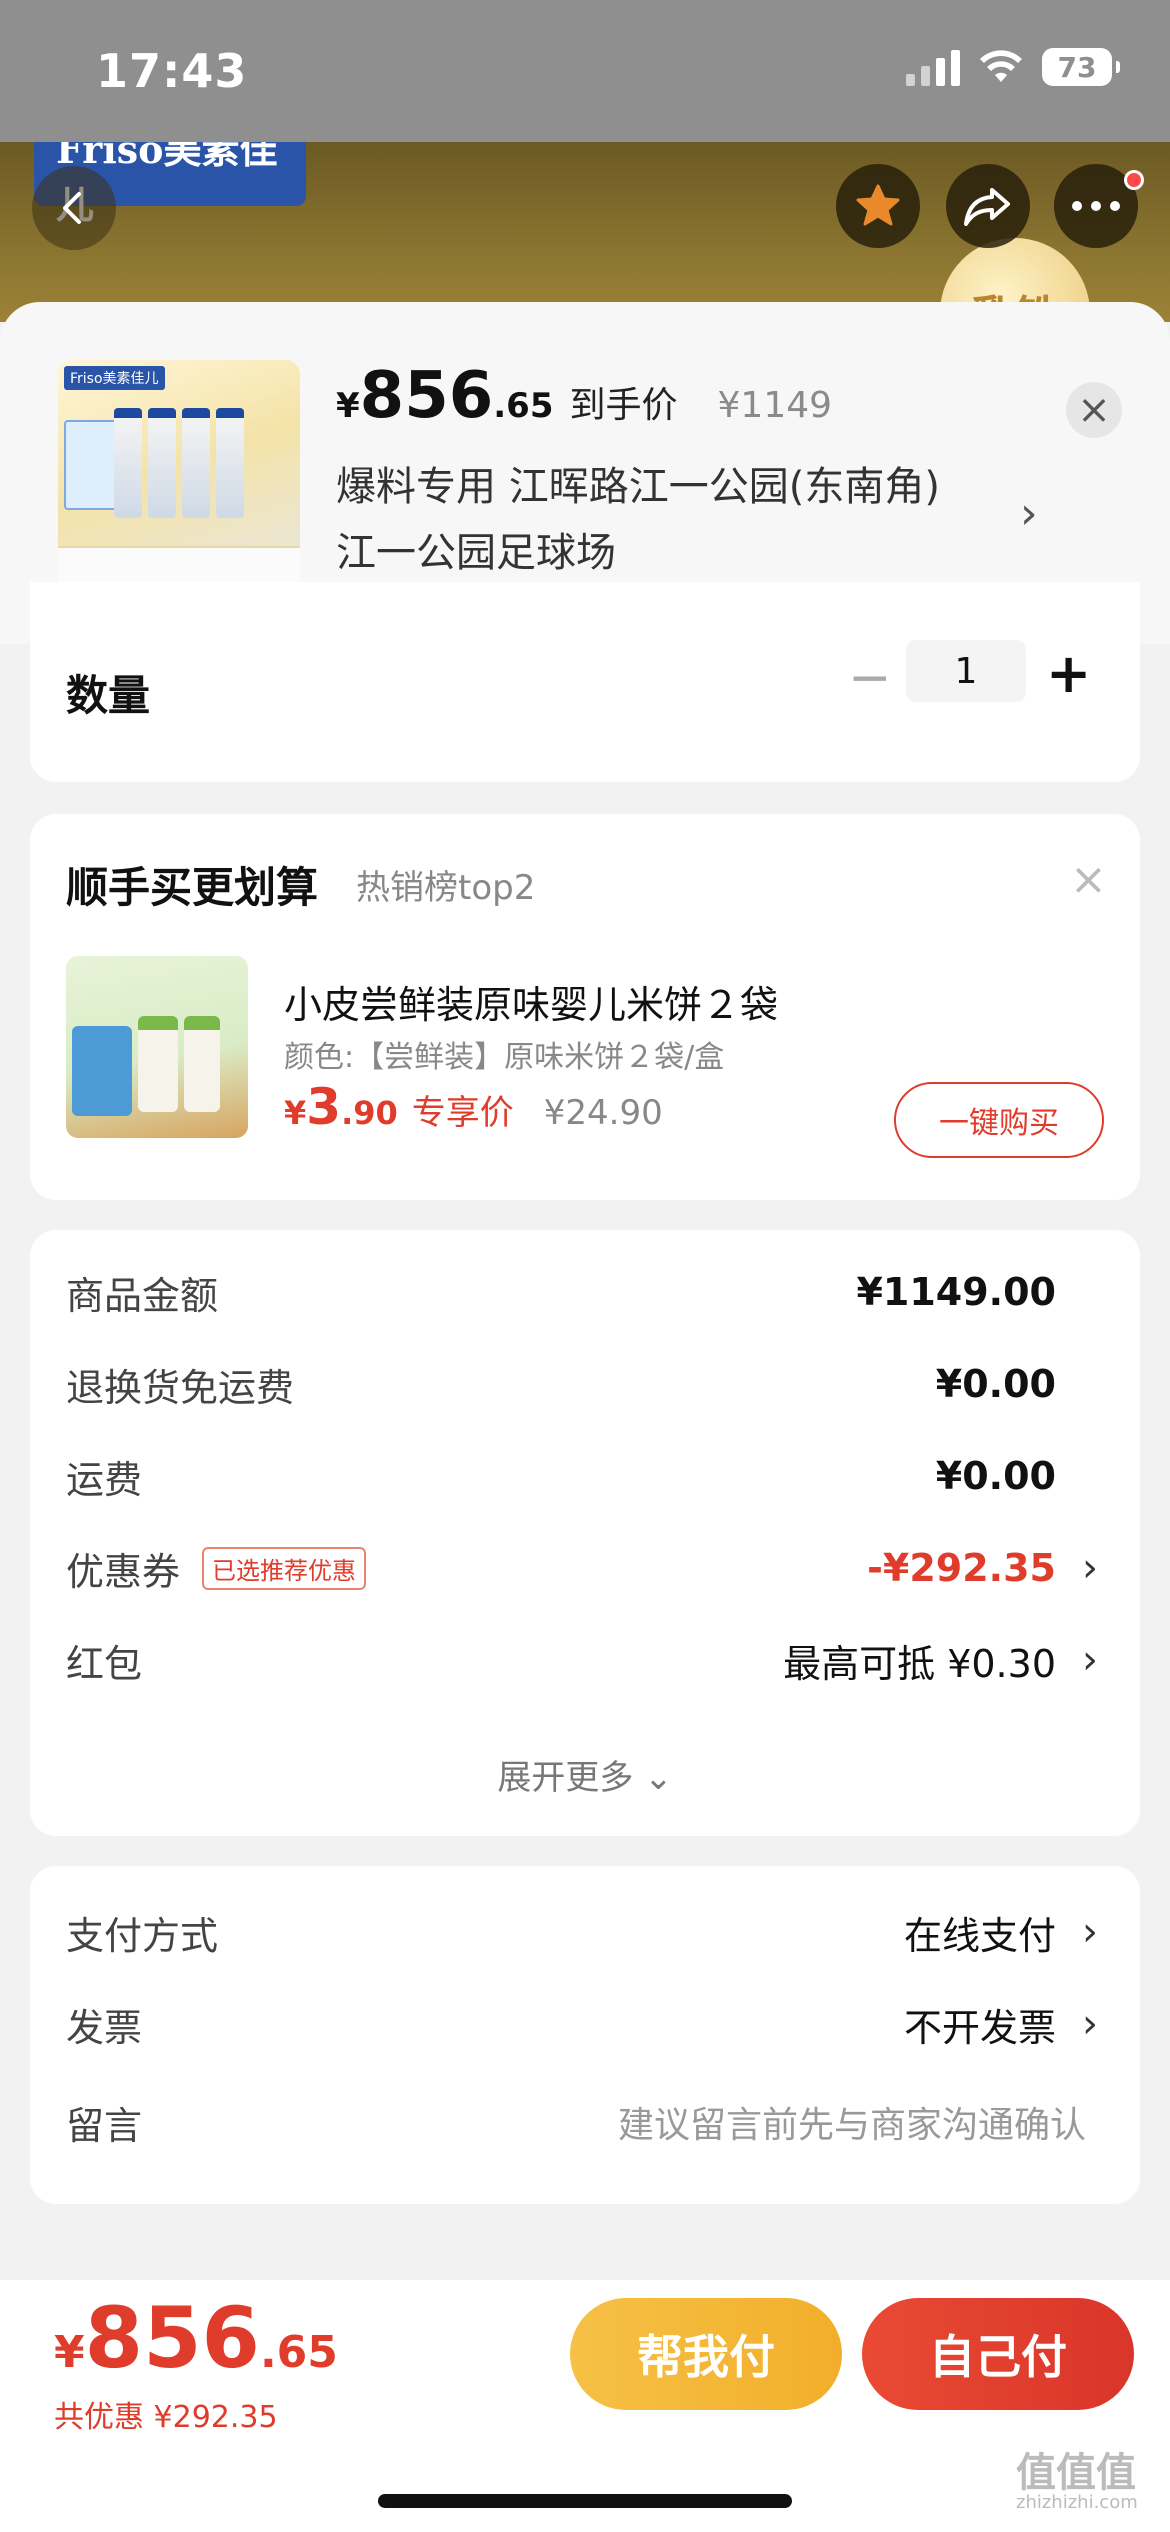 This screenshot has height=2532, width=1170. I want to click on share-icon, so click(987, 207).